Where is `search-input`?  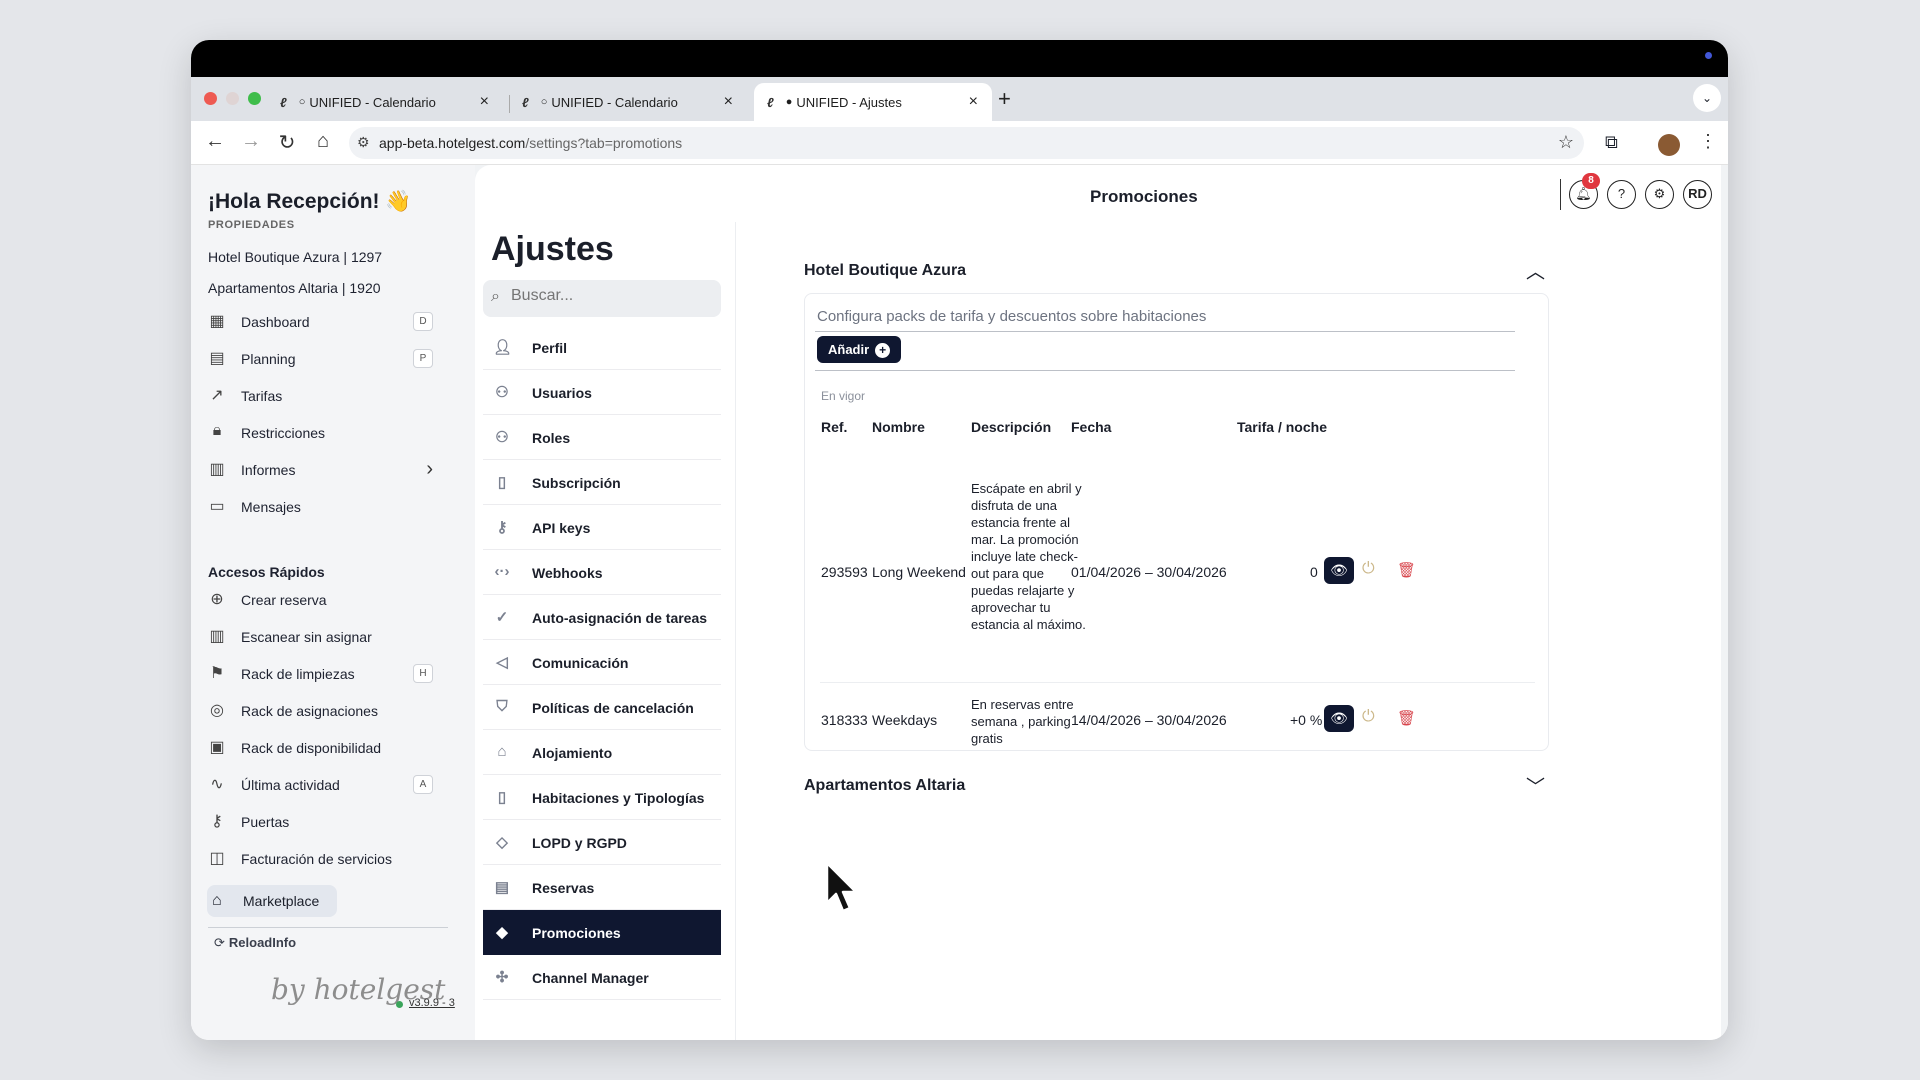
search-input is located at coordinates (611, 296).